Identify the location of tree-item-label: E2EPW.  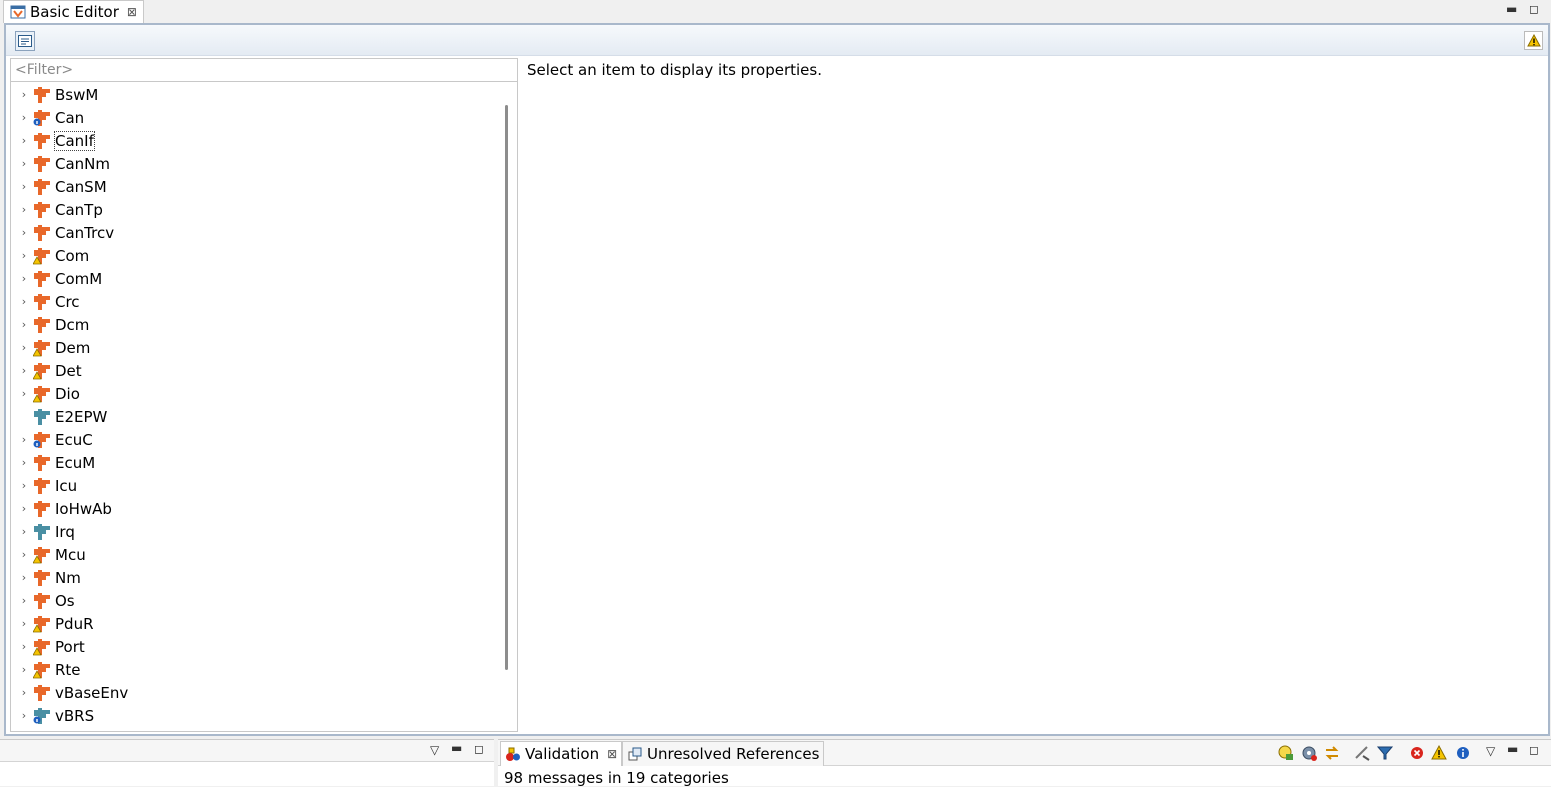
(81, 416).